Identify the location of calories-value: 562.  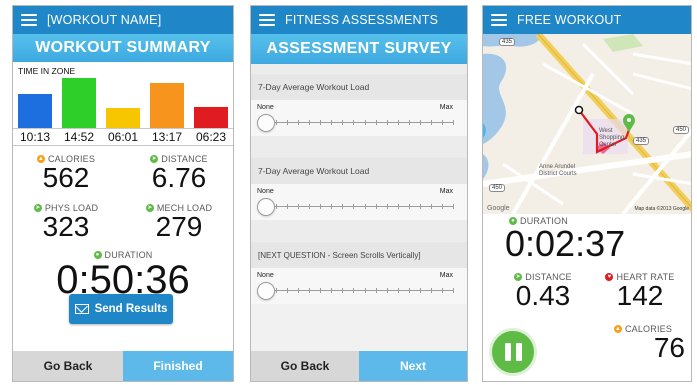
(66, 177).